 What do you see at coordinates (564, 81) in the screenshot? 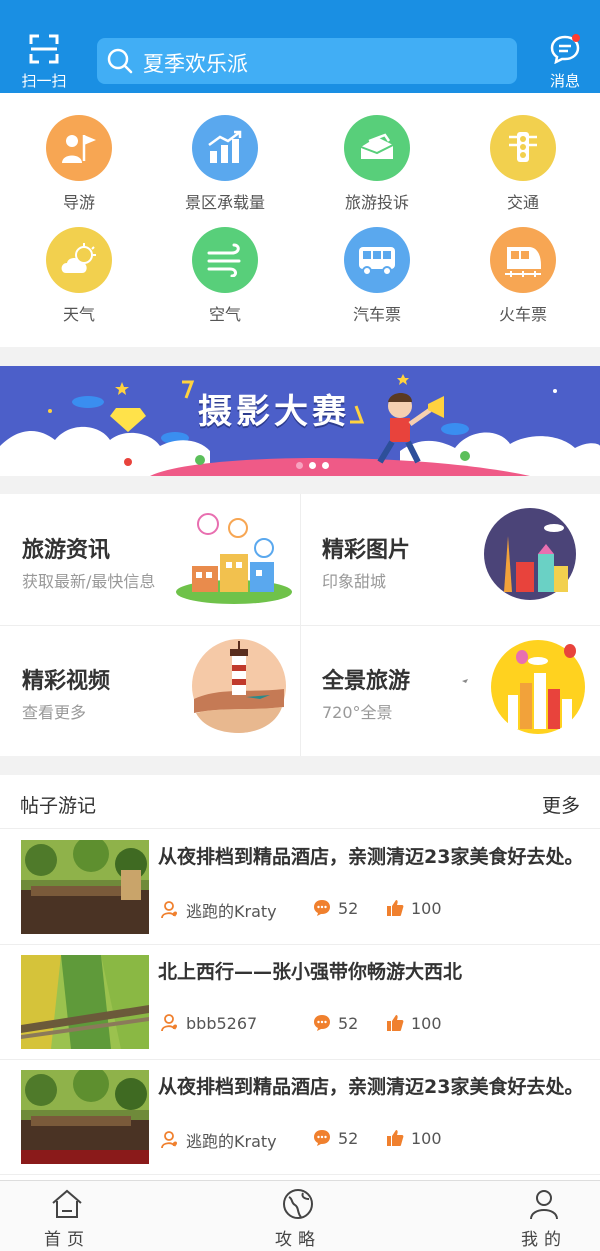
I see `message-label: 消息` at bounding box center [564, 81].